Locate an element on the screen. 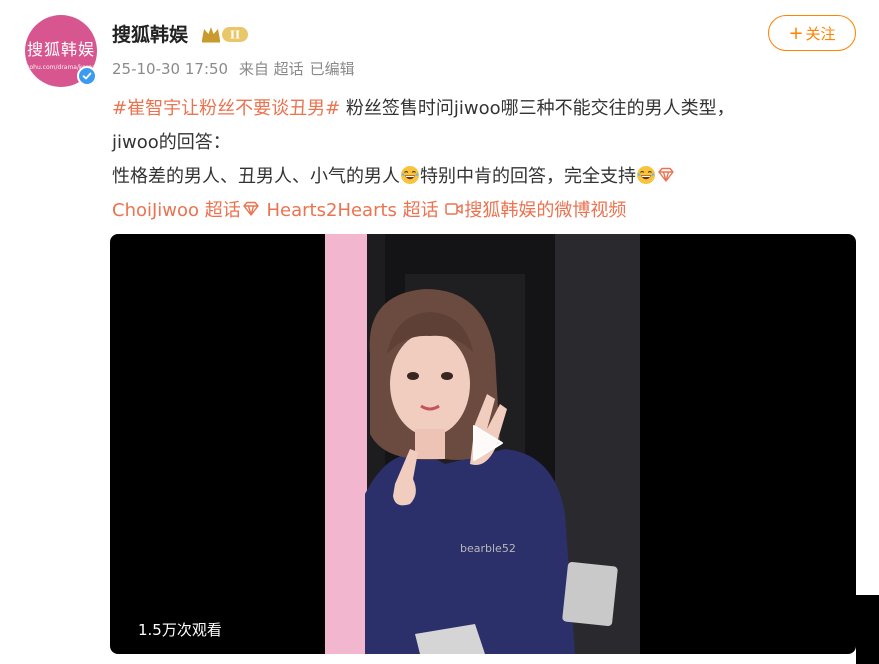  video-watermark: bearble52 is located at coordinates (488, 548).